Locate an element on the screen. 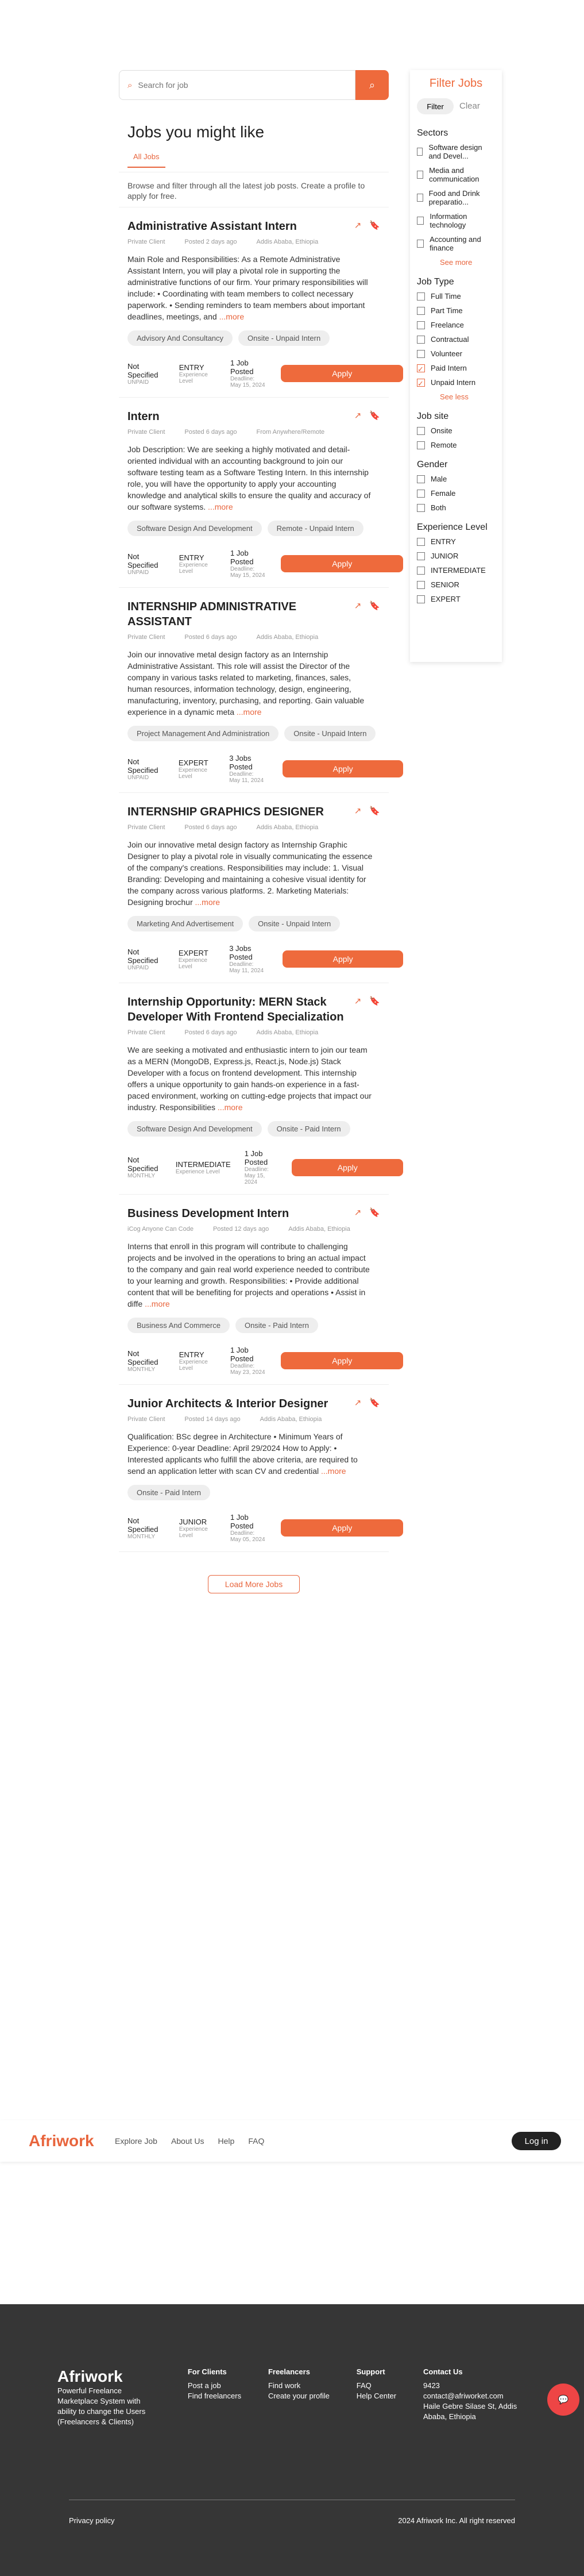 The image size is (584, 2576). footer-item: 9423 is located at coordinates (475, 2386).